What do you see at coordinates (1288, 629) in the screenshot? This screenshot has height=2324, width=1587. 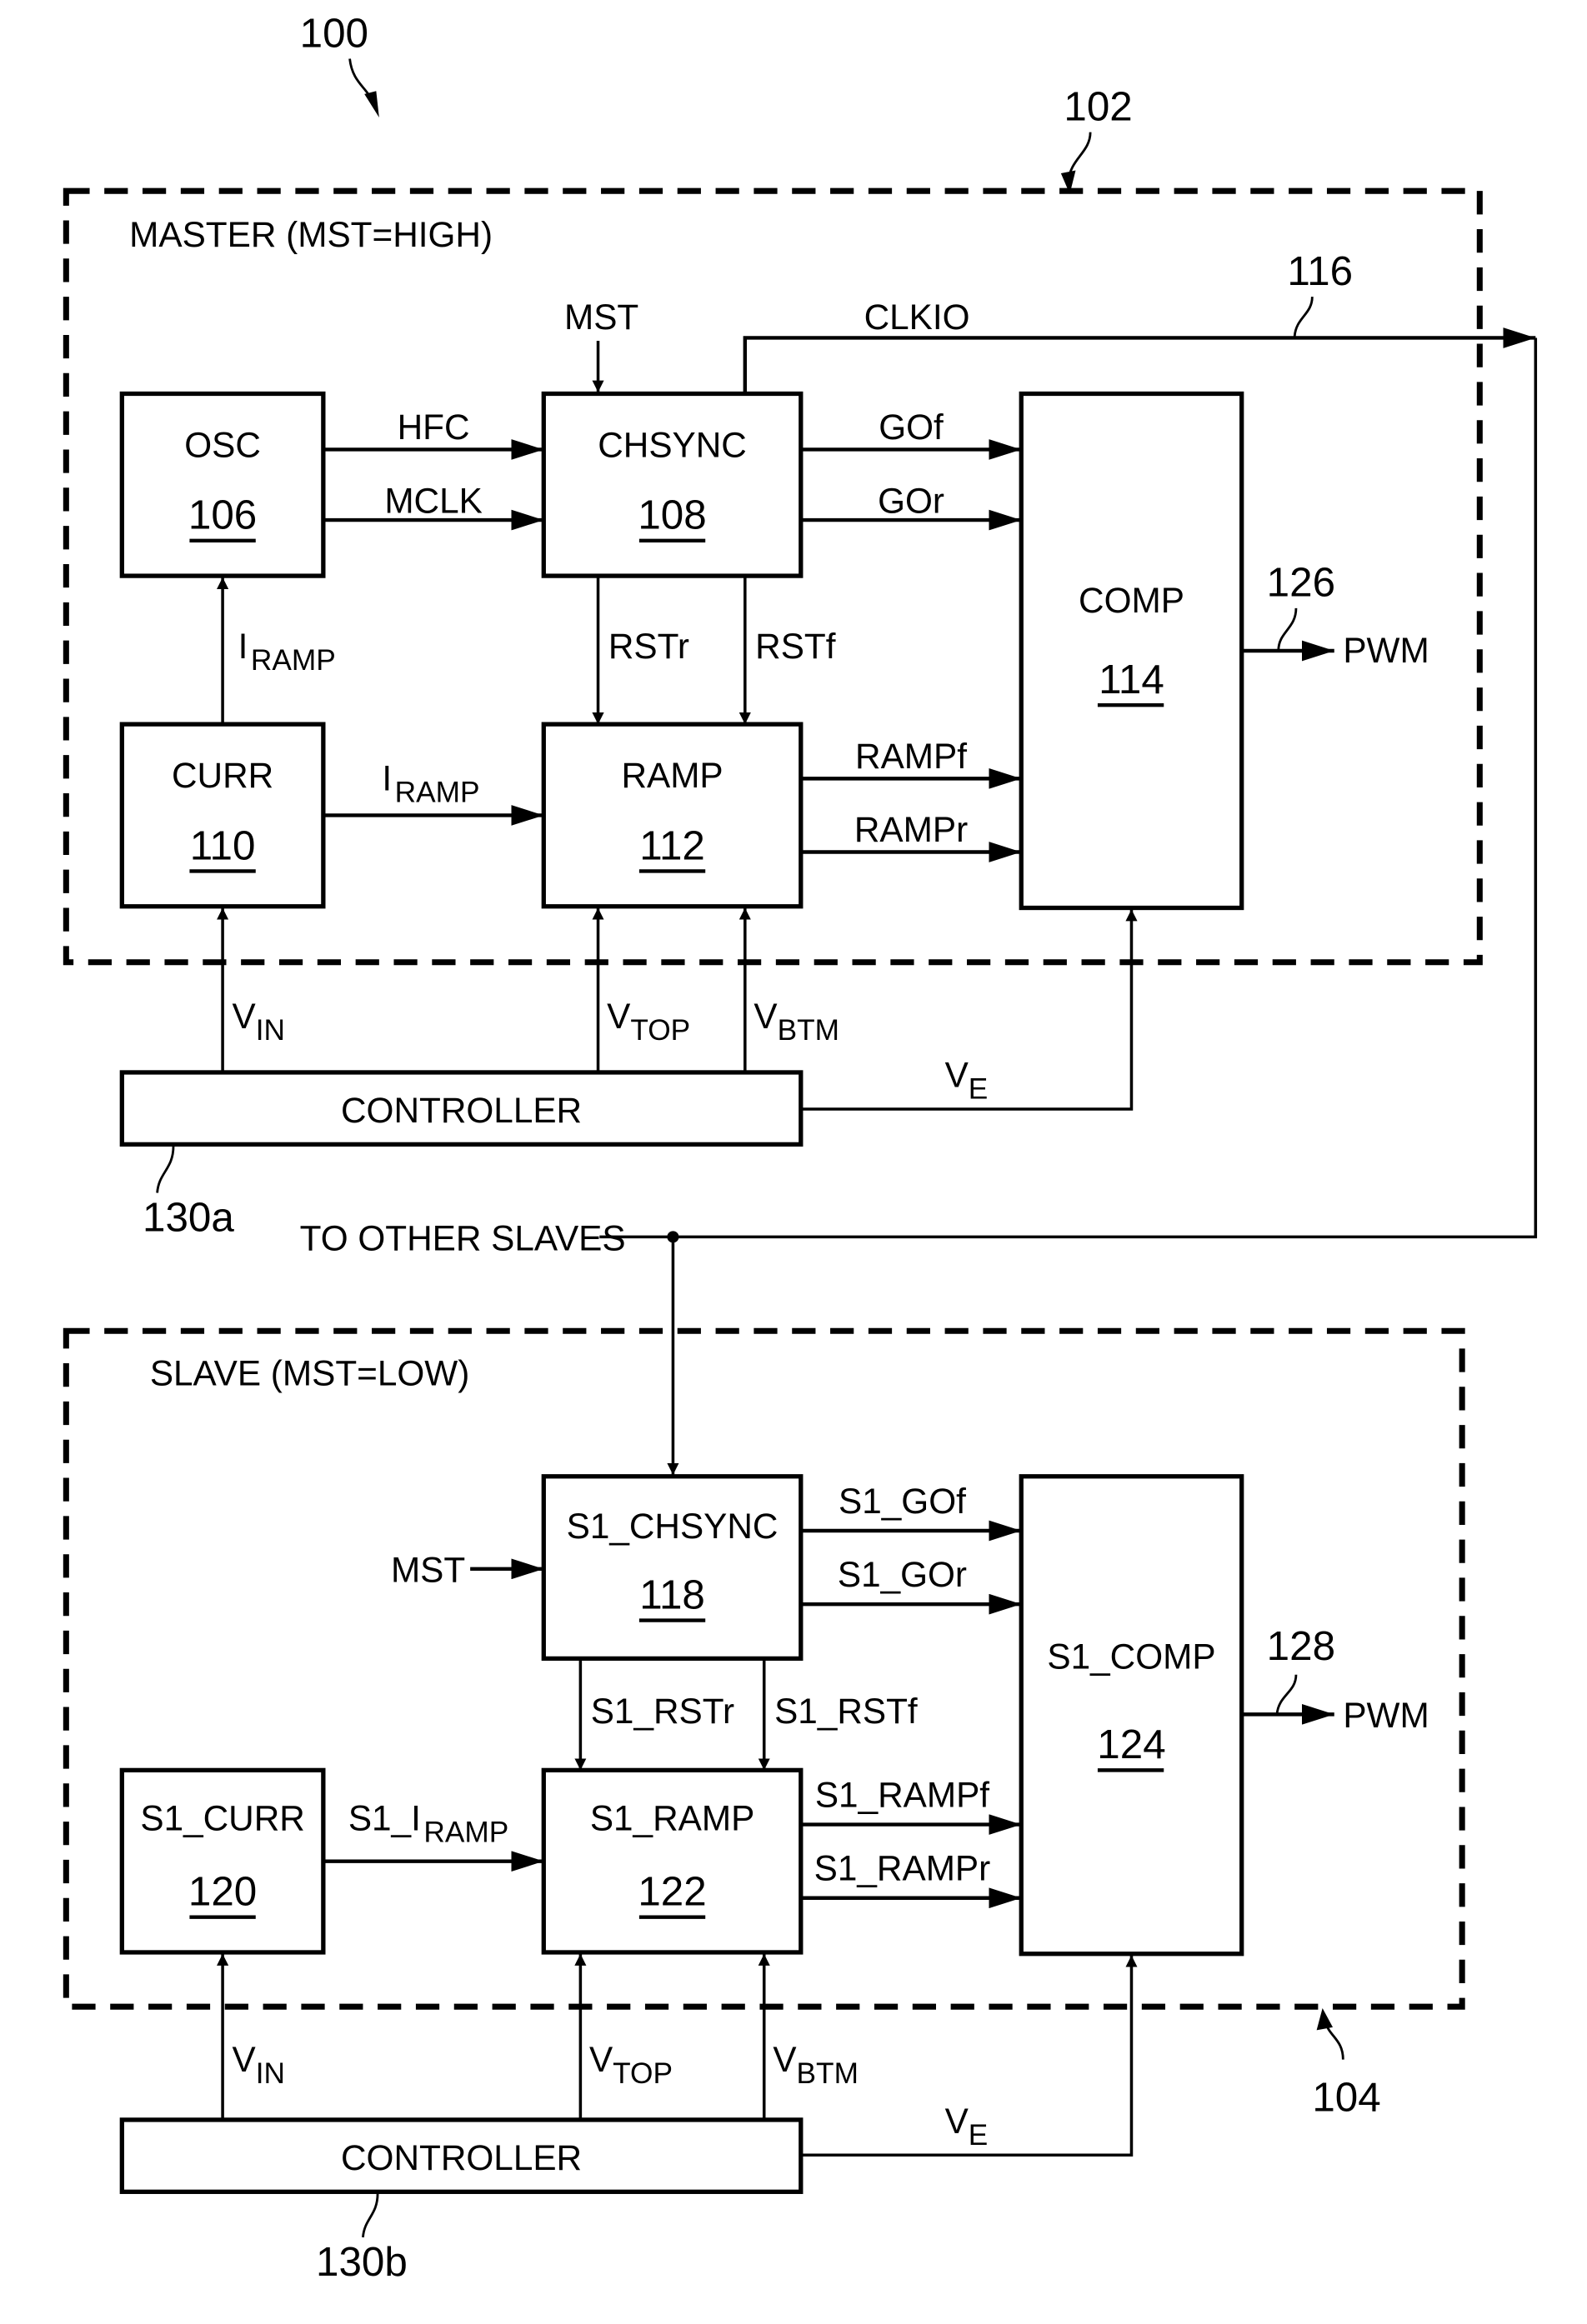 I see `master-pwm-ref-leader` at bounding box center [1288, 629].